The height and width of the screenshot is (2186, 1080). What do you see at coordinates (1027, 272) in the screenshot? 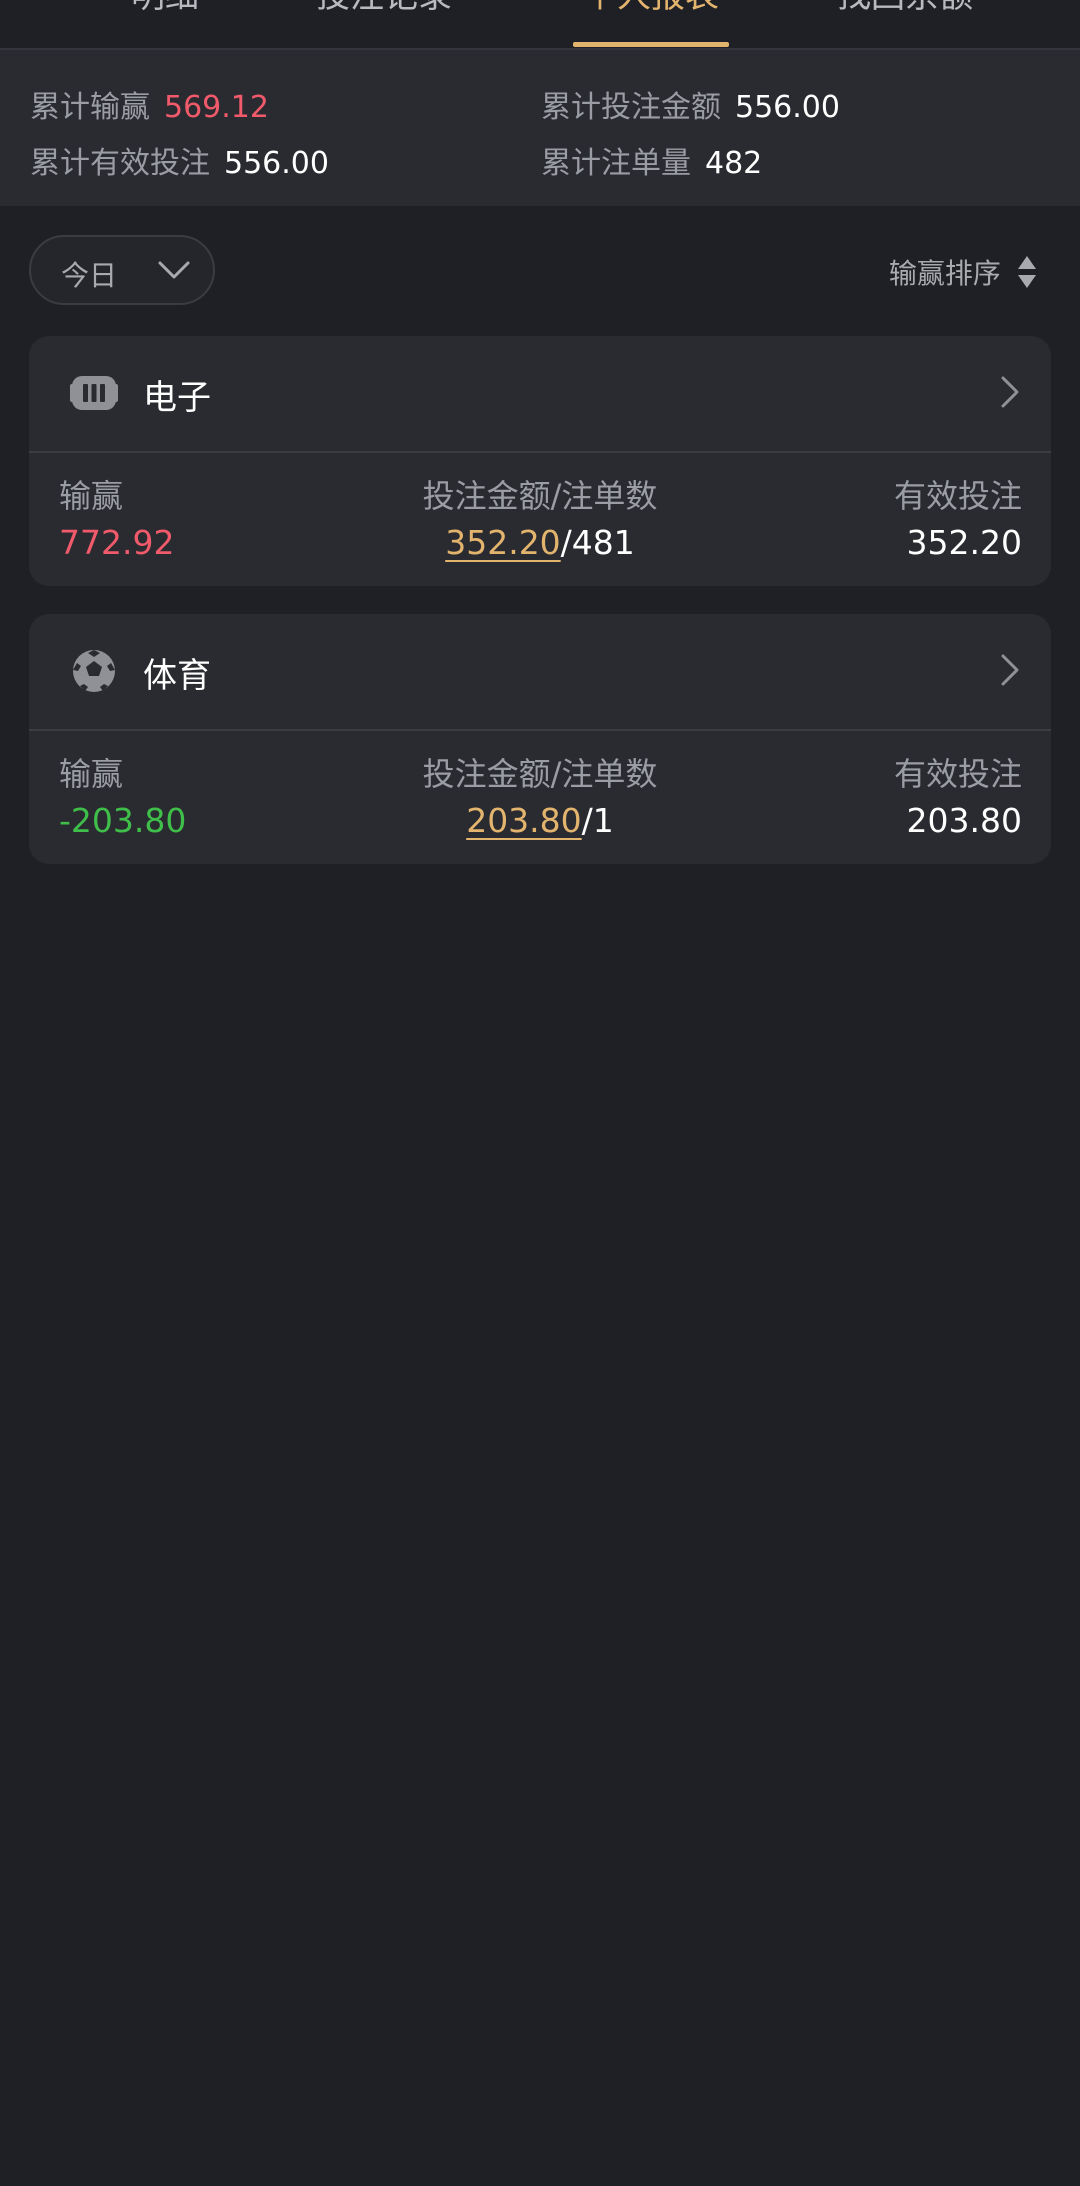
I see `sort-arrows-icon` at bounding box center [1027, 272].